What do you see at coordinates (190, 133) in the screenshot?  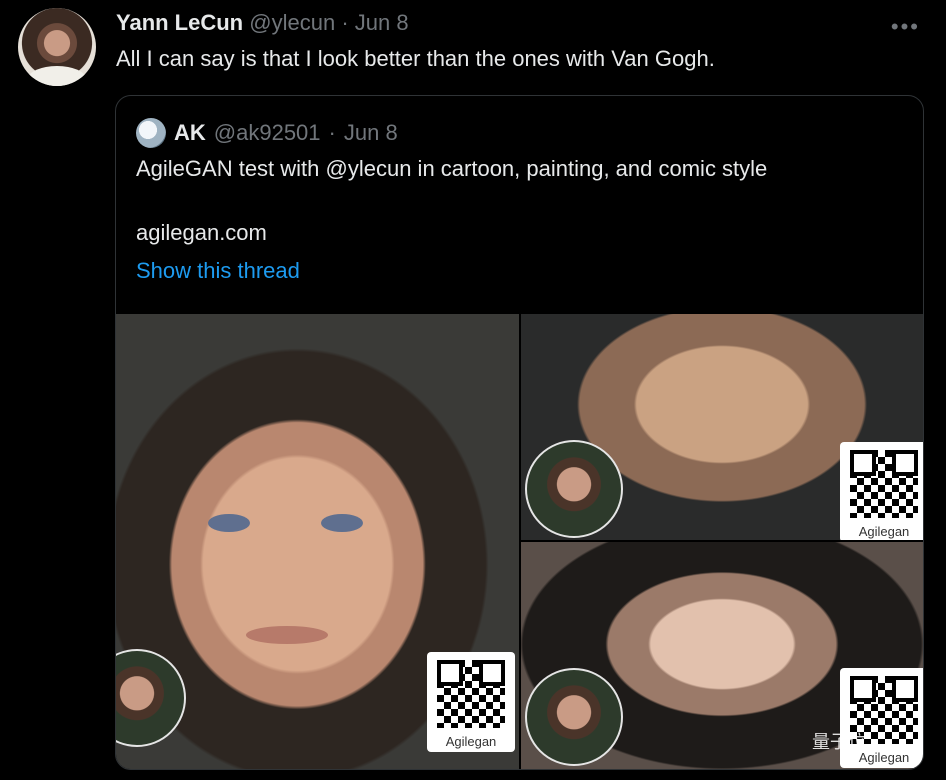 I see `quote-author-name: AK` at bounding box center [190, 133].